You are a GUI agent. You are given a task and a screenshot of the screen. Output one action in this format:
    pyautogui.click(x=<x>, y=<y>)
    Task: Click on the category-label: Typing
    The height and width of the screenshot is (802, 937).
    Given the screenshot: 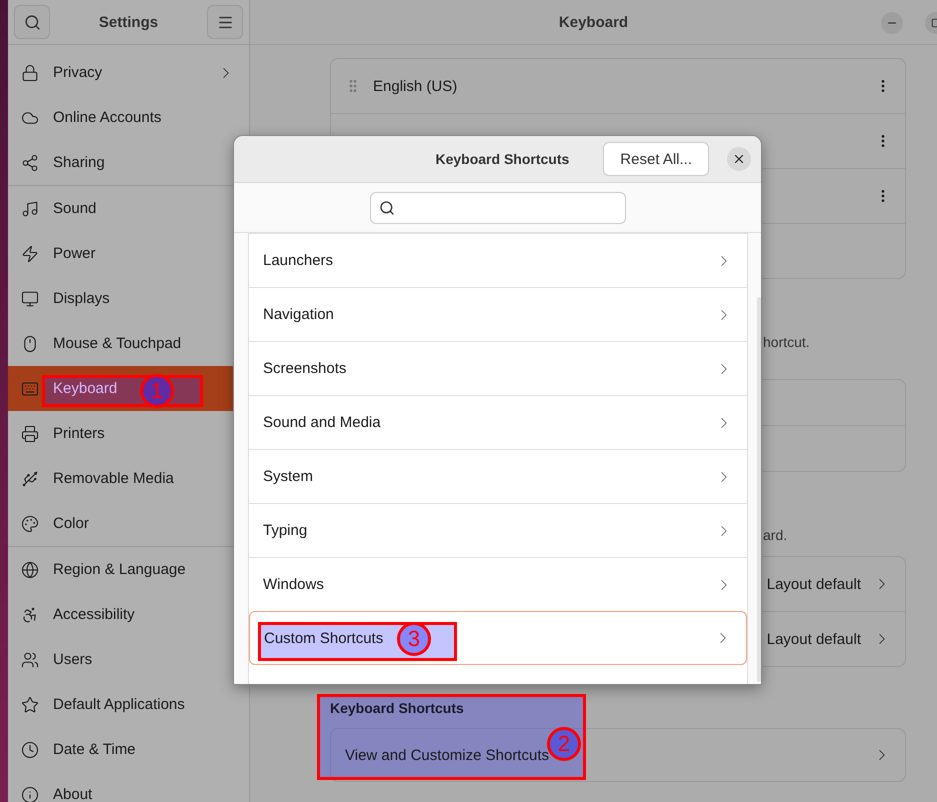 What is the action you would take?
    pyautogui.click(x=285, y=530)
    